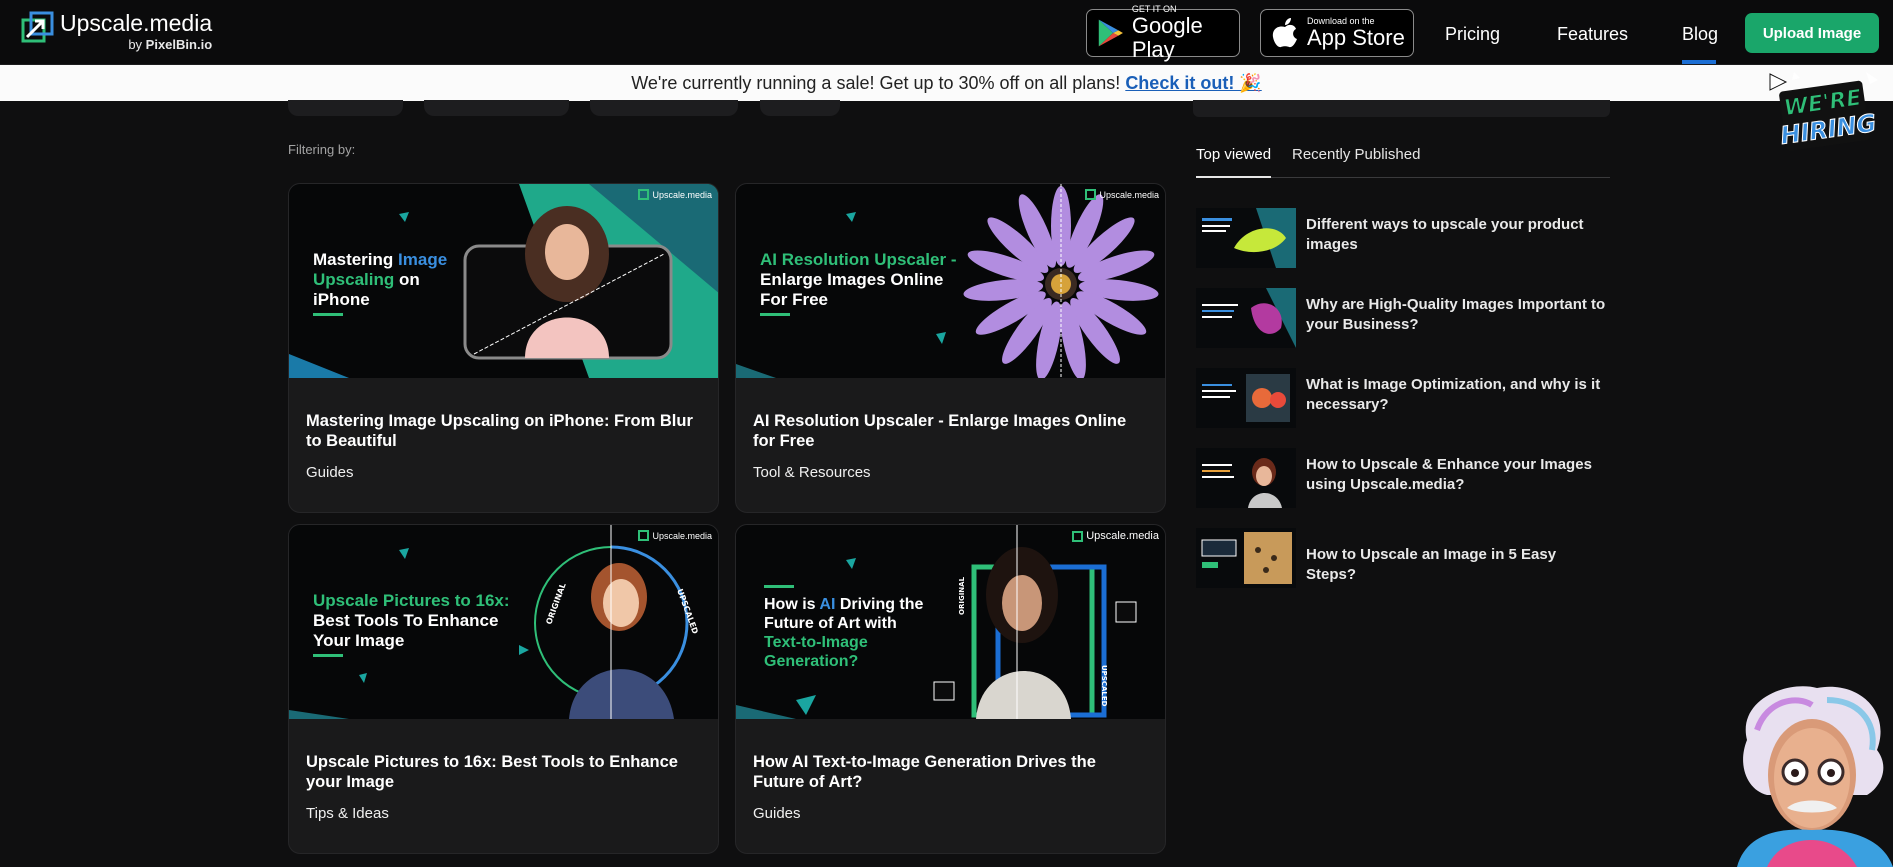  I want to click on google-play-icon, so click(1110, 33).